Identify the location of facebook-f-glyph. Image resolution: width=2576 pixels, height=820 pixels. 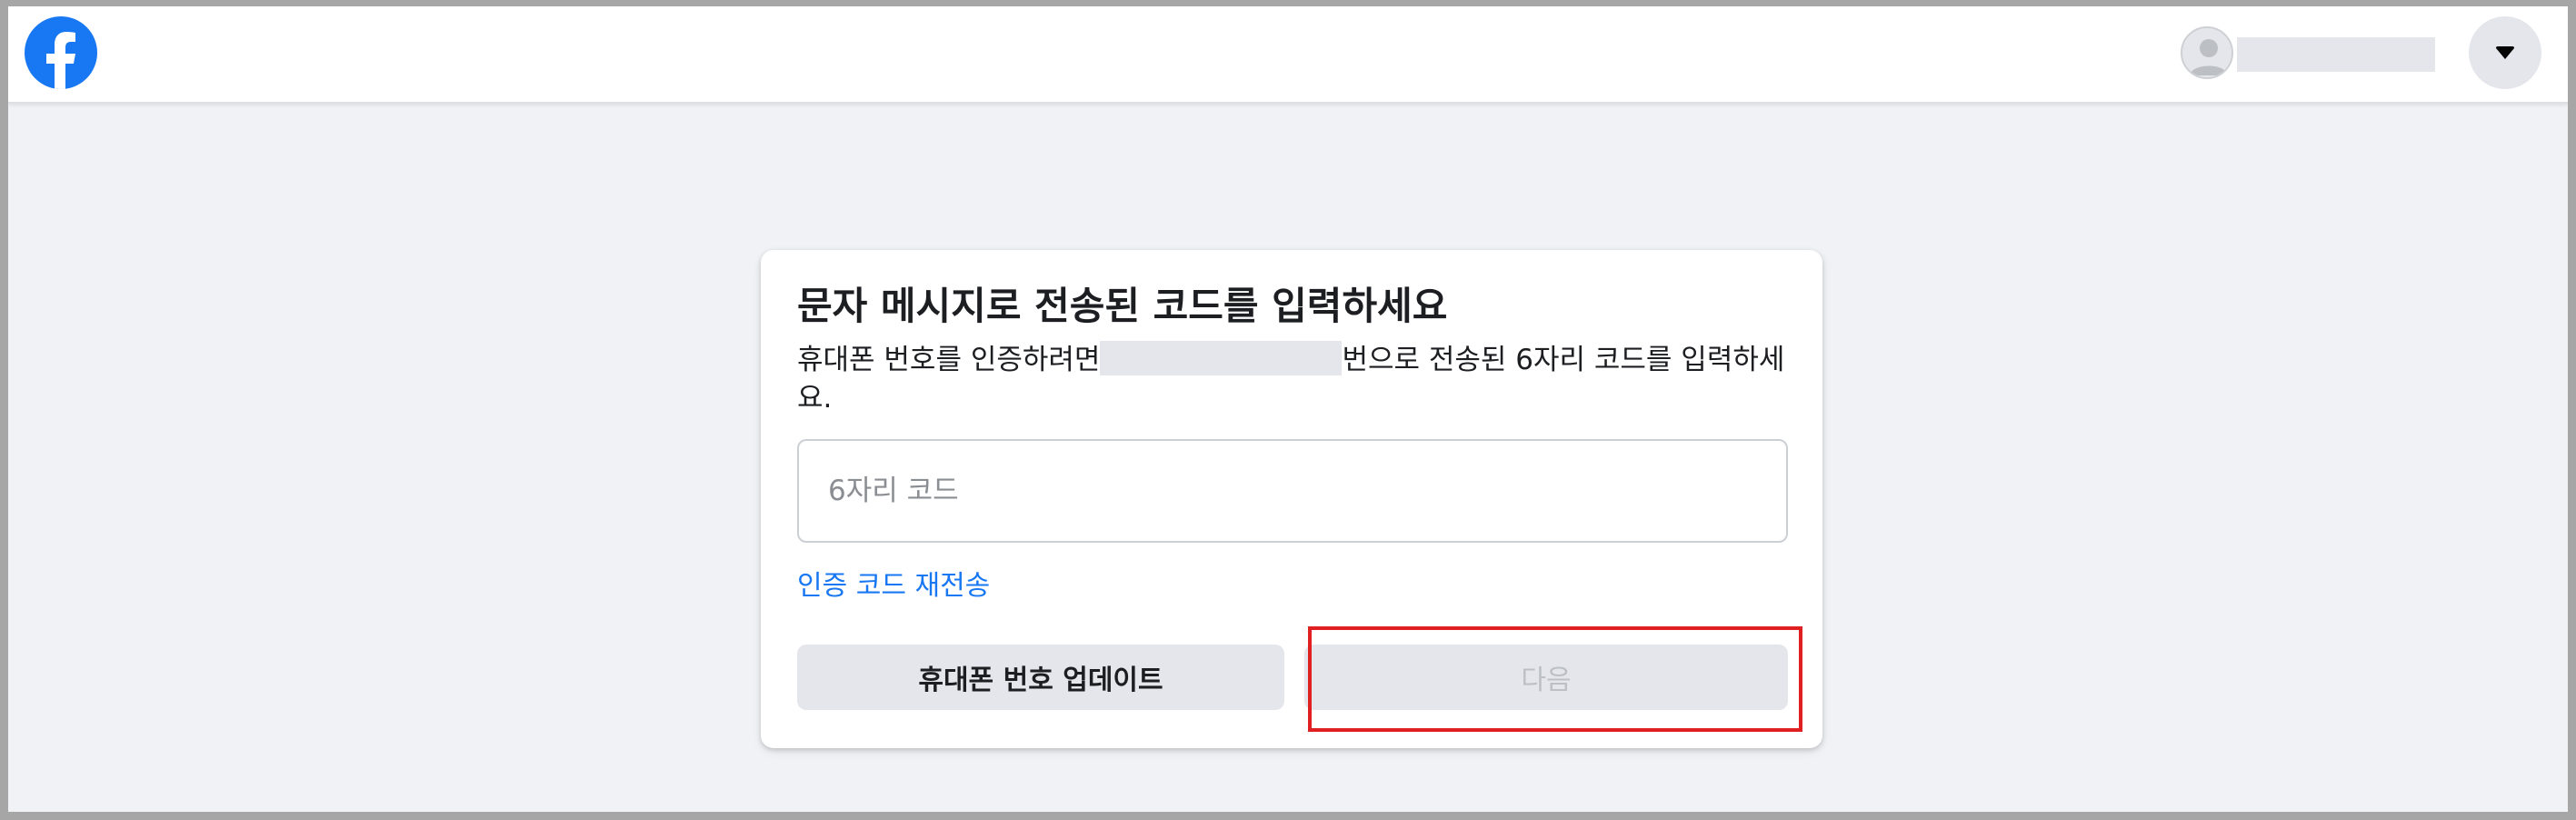
(60, 61).